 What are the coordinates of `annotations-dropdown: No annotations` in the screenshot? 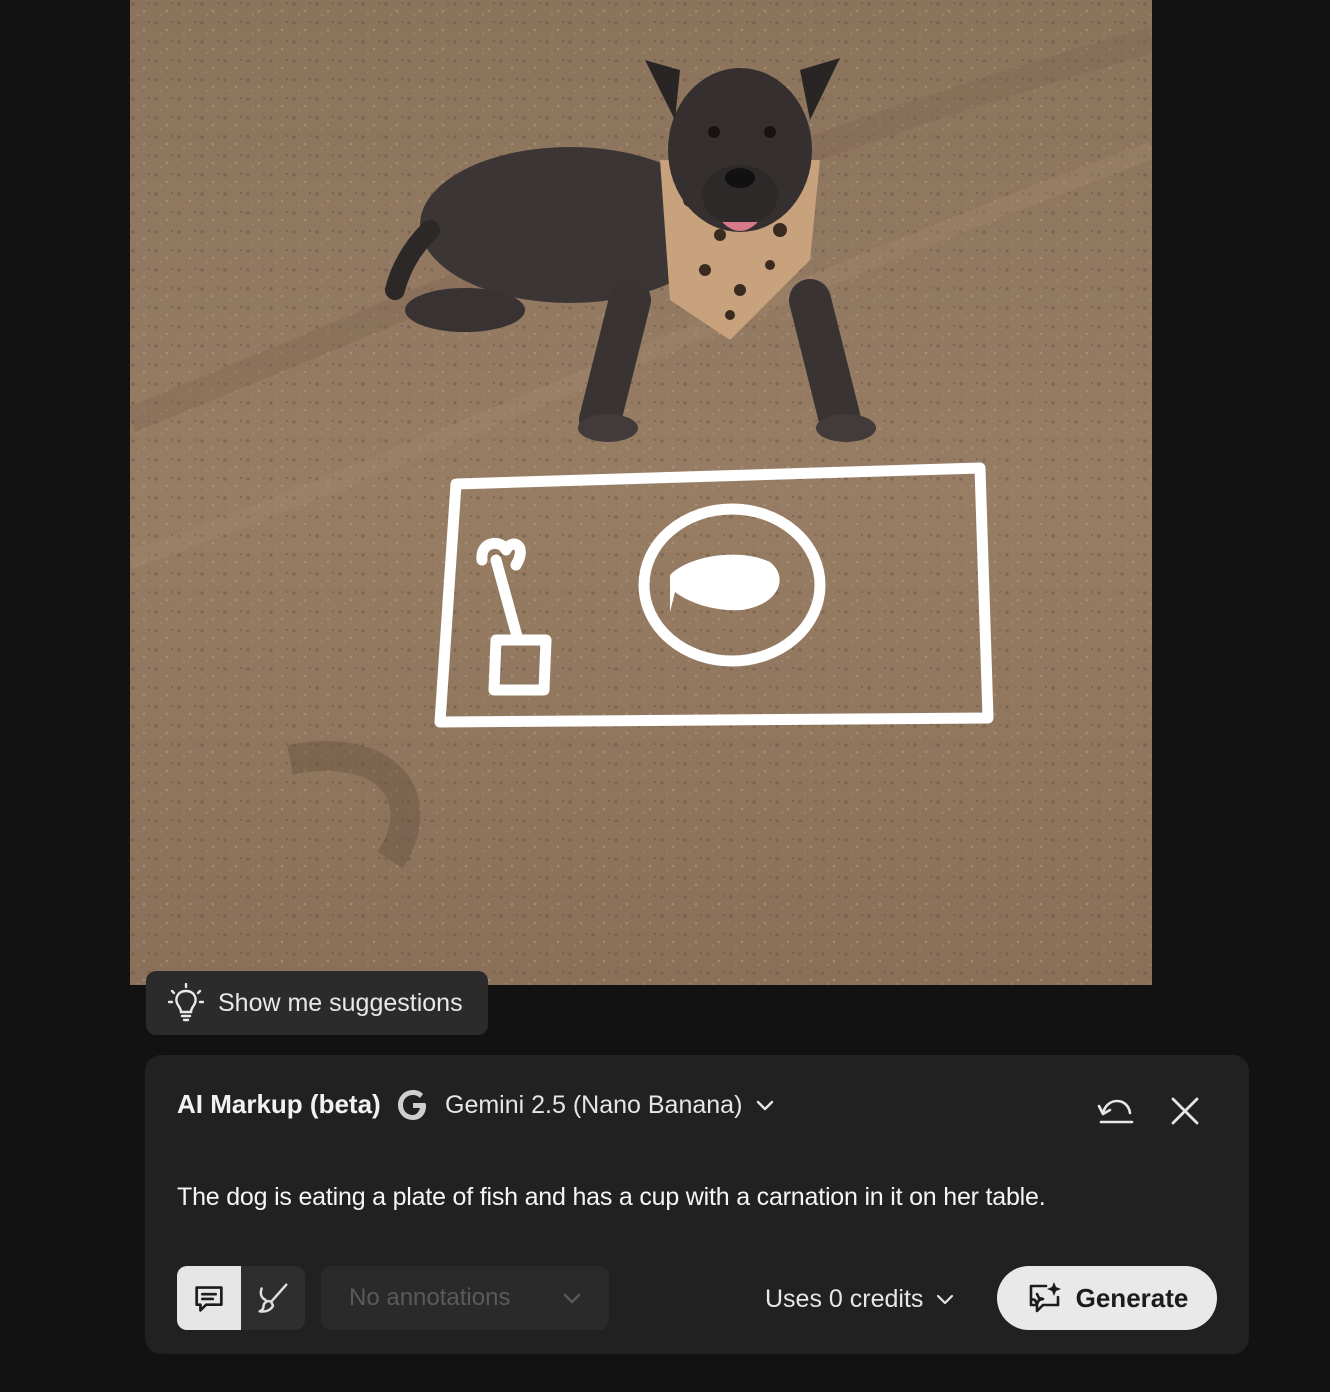 It's located at (465, 1298).